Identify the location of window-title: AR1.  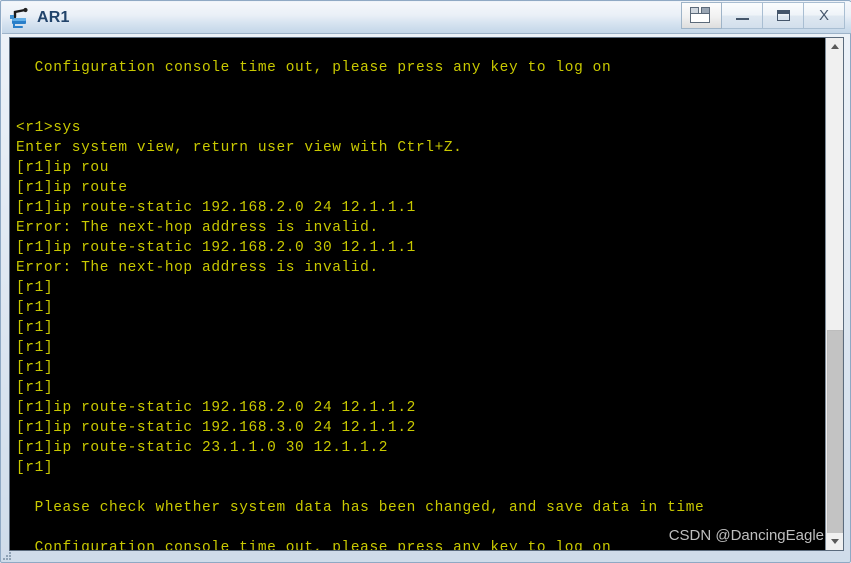
(53, 17).